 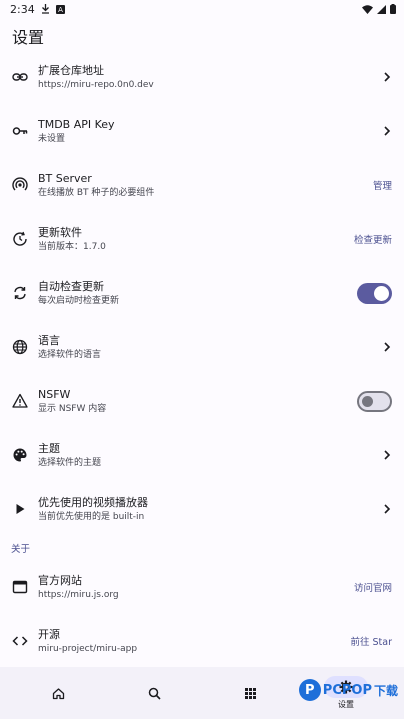 What do you see at coordinates (60, 232) in the screenshot?
I see `setting-title: 更新软件` at bounding box center [60, 232].